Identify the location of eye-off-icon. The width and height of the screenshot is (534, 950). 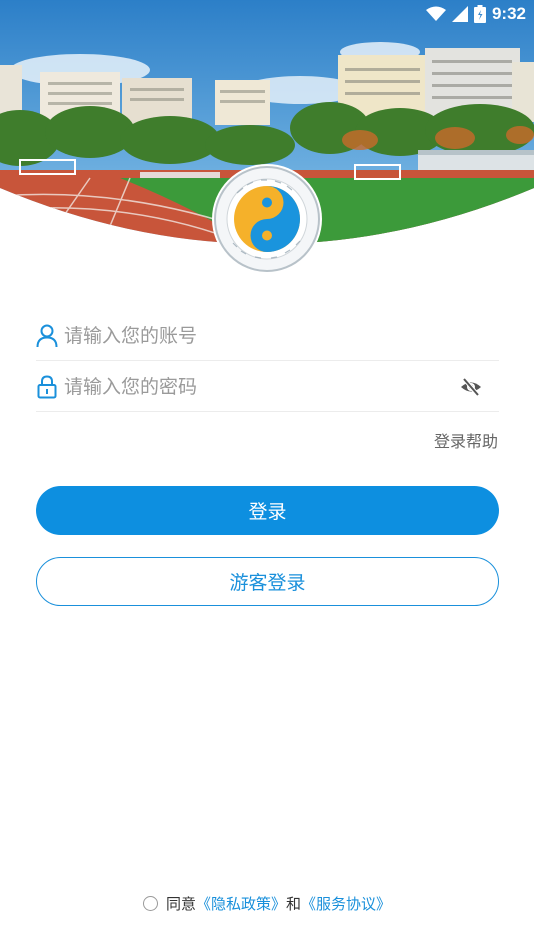
(471, 387).